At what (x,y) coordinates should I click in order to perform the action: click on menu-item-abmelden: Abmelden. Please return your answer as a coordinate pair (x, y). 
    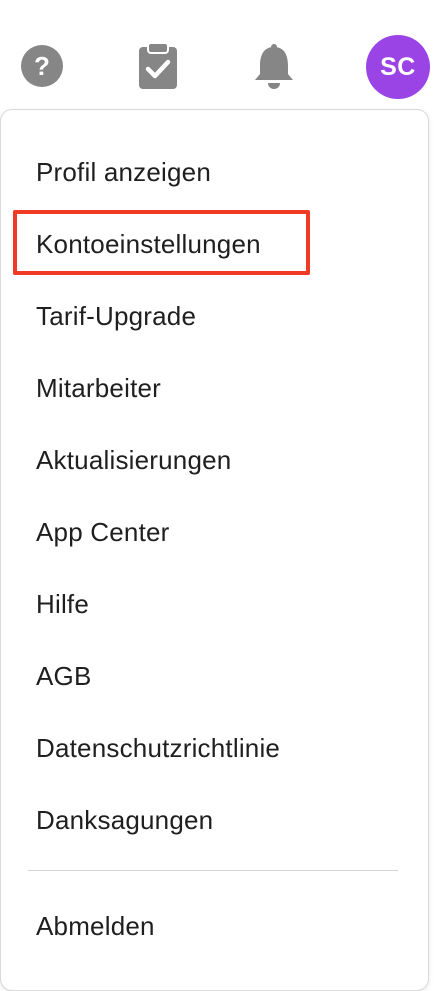
    Looking at the image, I should click on (95, 926).